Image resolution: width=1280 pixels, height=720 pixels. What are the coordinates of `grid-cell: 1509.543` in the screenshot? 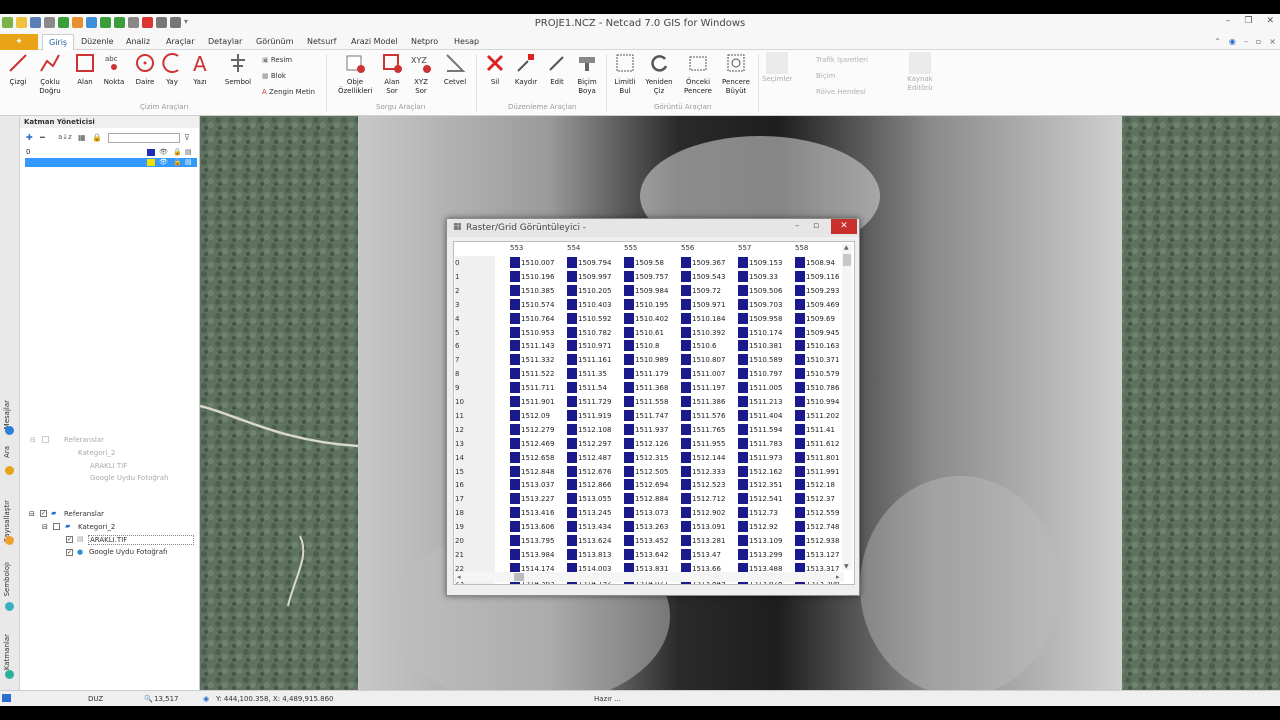 It's located at (703, 276).